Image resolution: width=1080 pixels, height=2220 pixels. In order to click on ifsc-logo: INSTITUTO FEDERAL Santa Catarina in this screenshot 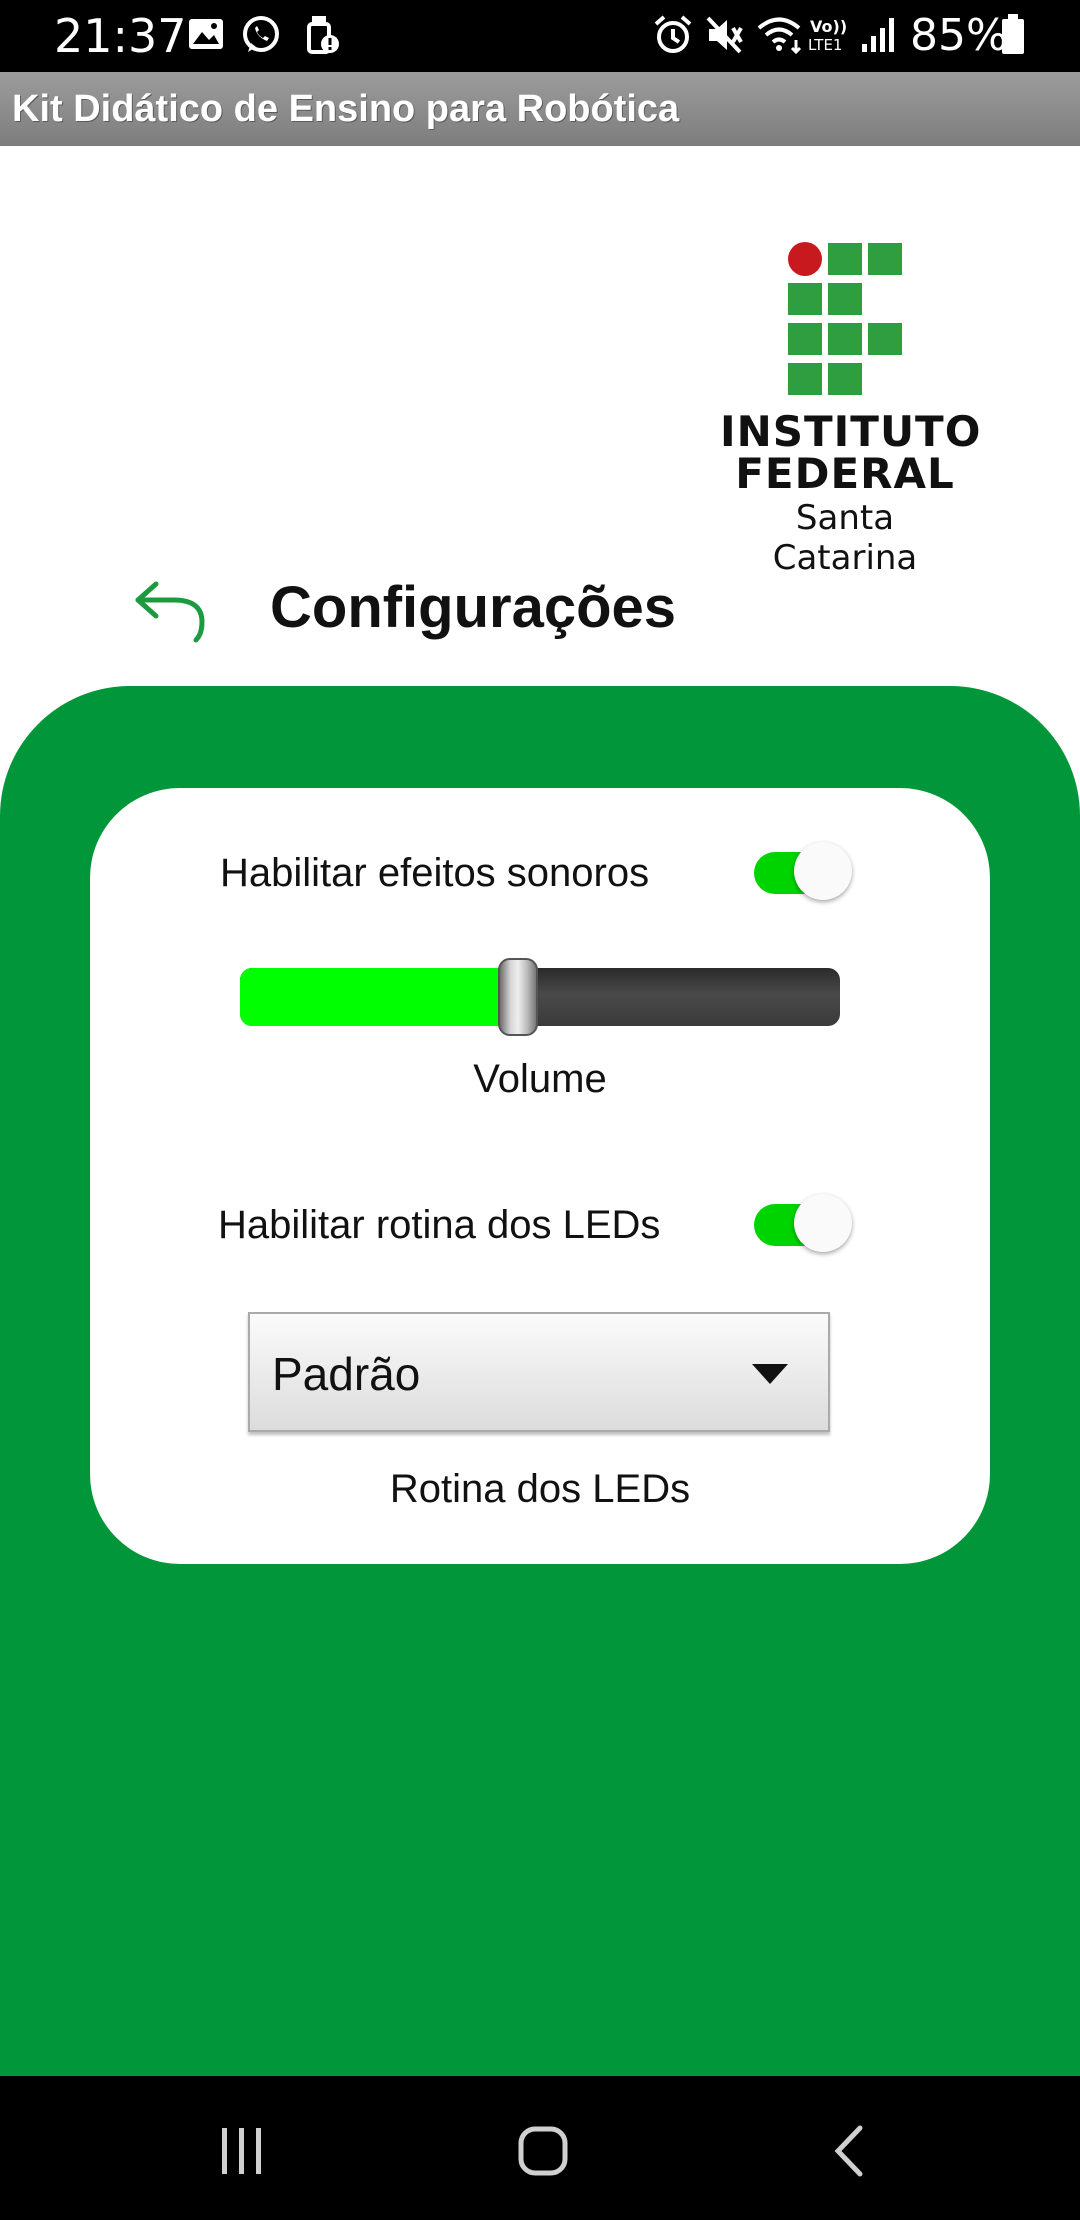, I will do `click(851, 408)`.